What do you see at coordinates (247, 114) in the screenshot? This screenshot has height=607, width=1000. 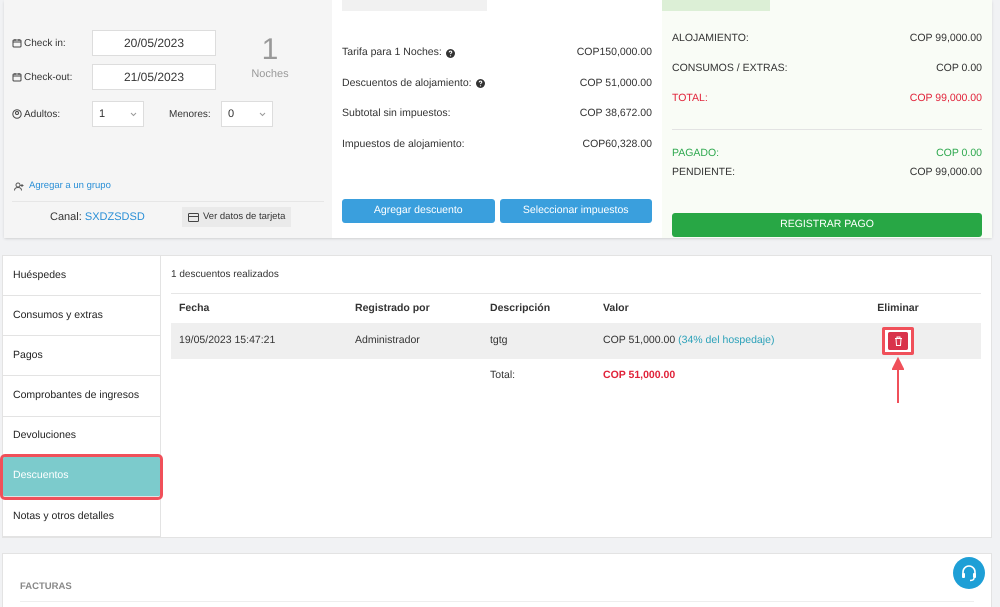 I see `minors-select: 0` at bounding box center [247, 114].